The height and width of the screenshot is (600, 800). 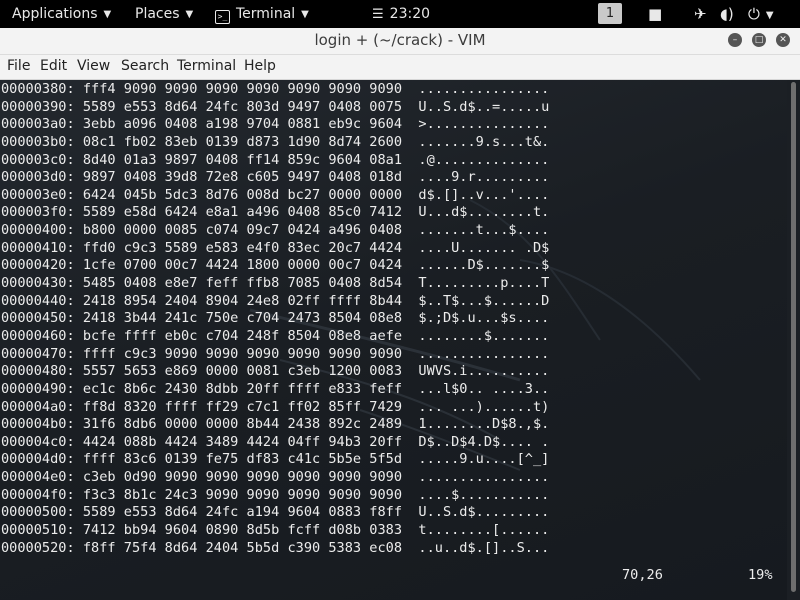 What do you see at coordinates (759, 40) in the screenshot?
I see `maximize-button: □` at bounding box center [759, 40].